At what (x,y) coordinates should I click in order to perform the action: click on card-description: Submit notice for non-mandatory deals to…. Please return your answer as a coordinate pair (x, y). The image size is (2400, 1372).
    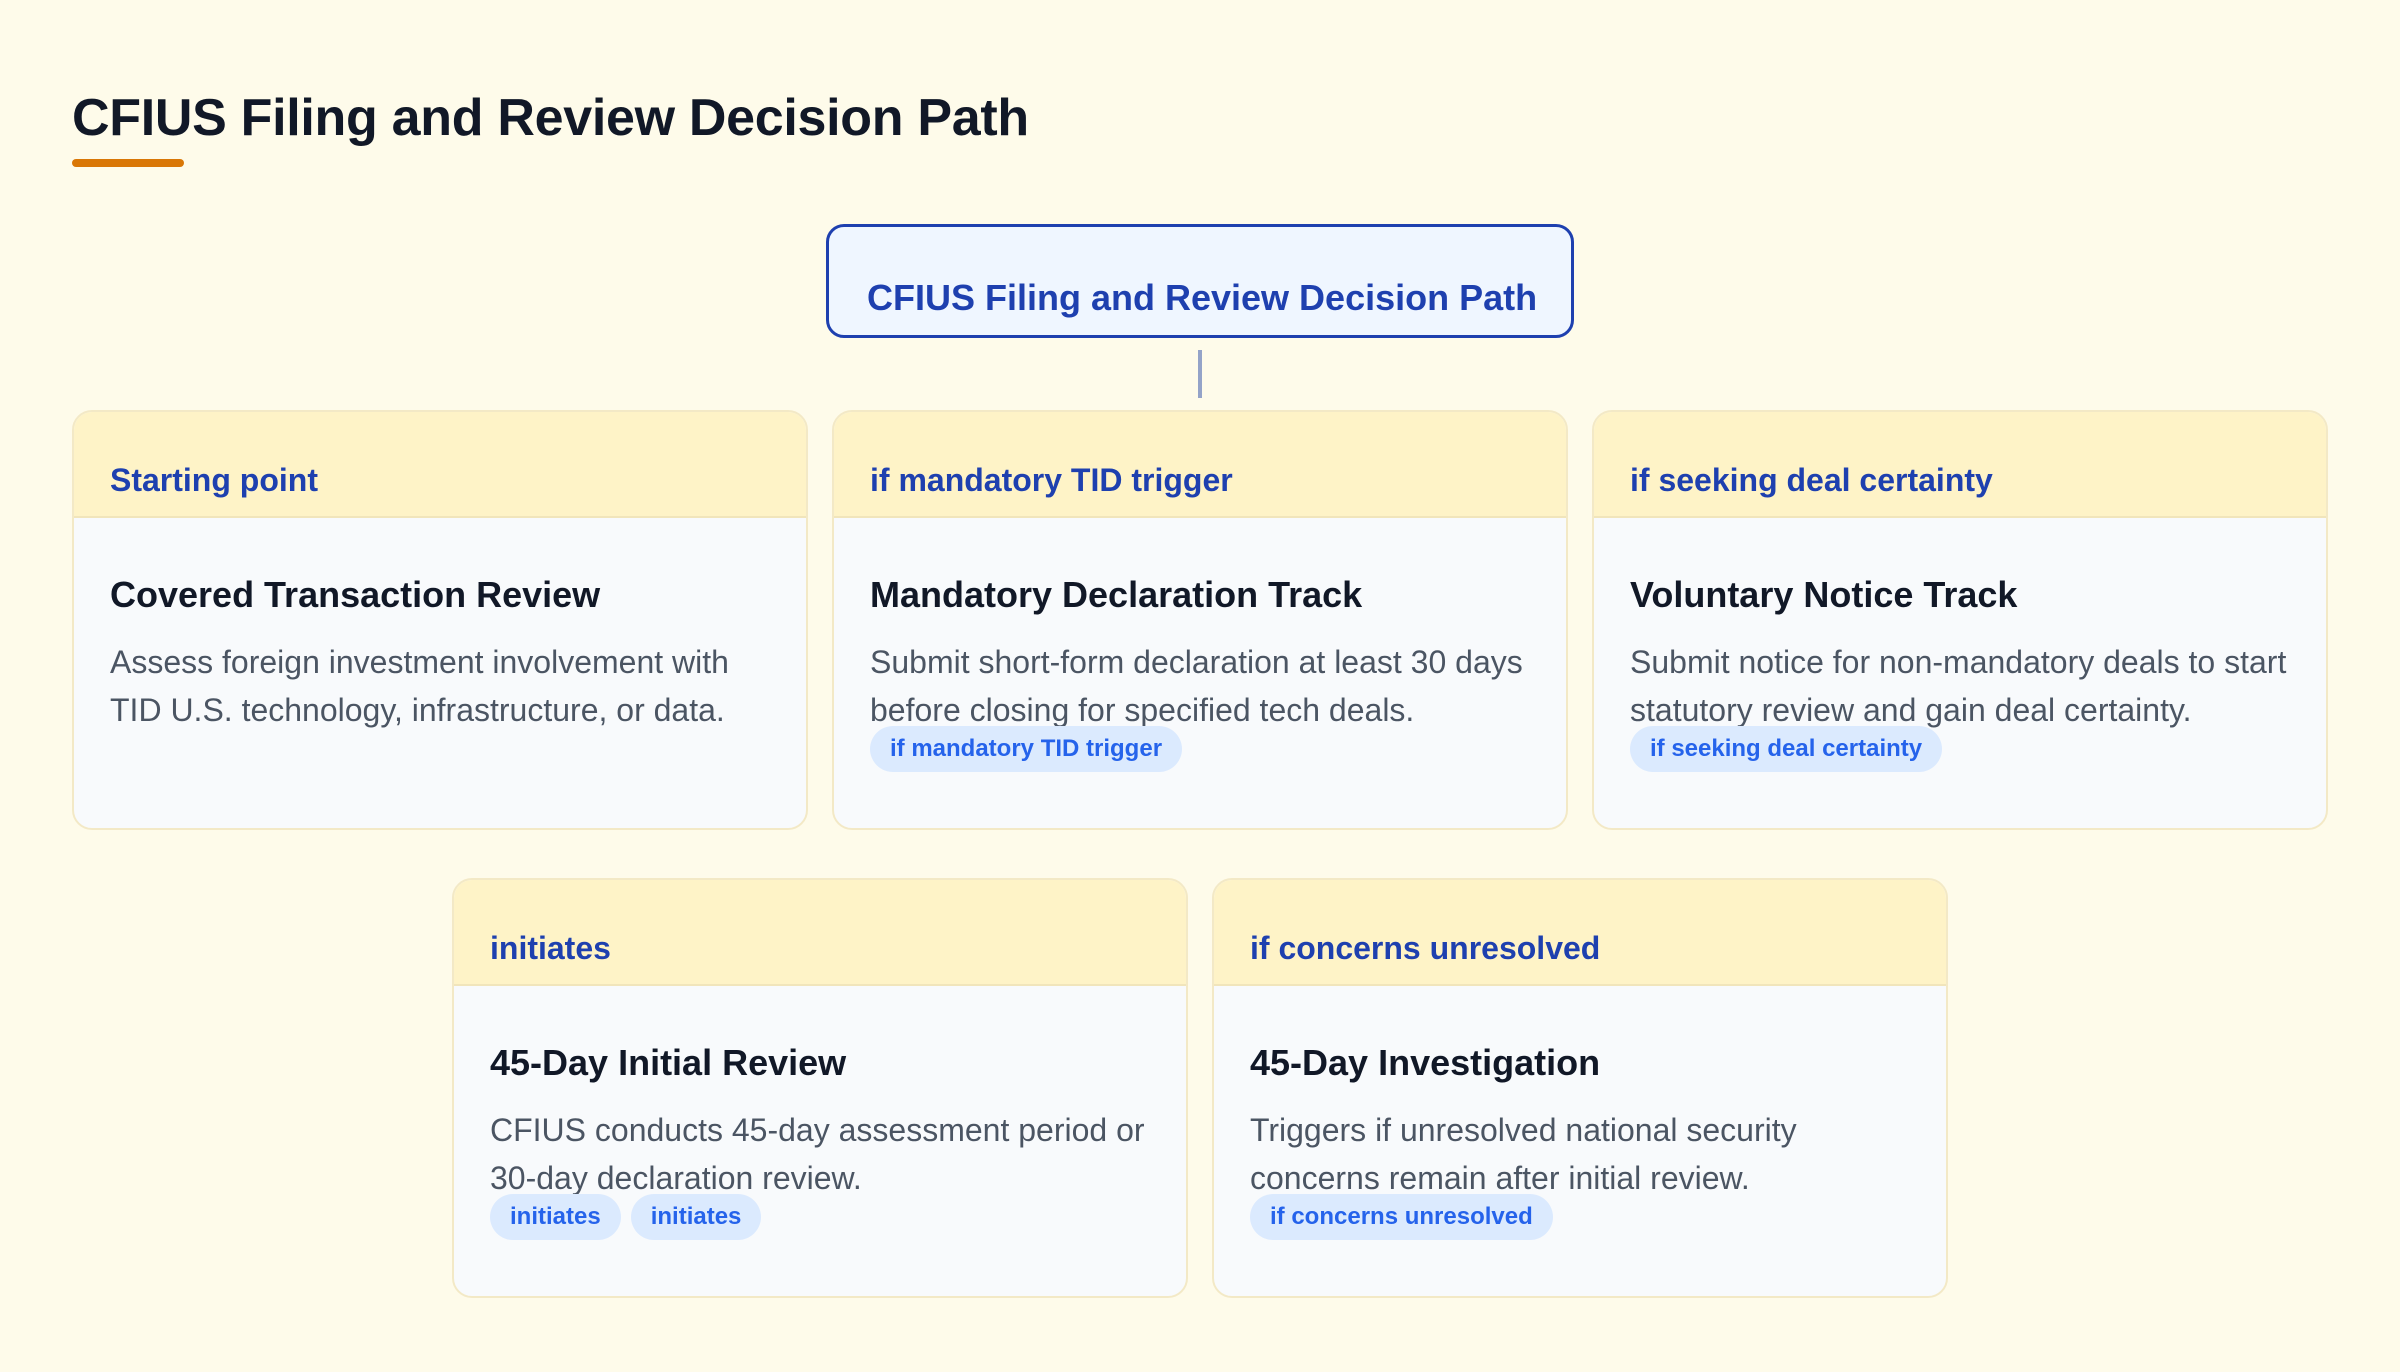
    Looking at the image, I should click on (1958, 686).